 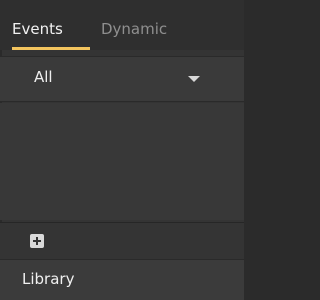 What do you see at coordinates (48, 279) in the screenshot?
I see `library-label: Library` at bounding box center [48, 279].